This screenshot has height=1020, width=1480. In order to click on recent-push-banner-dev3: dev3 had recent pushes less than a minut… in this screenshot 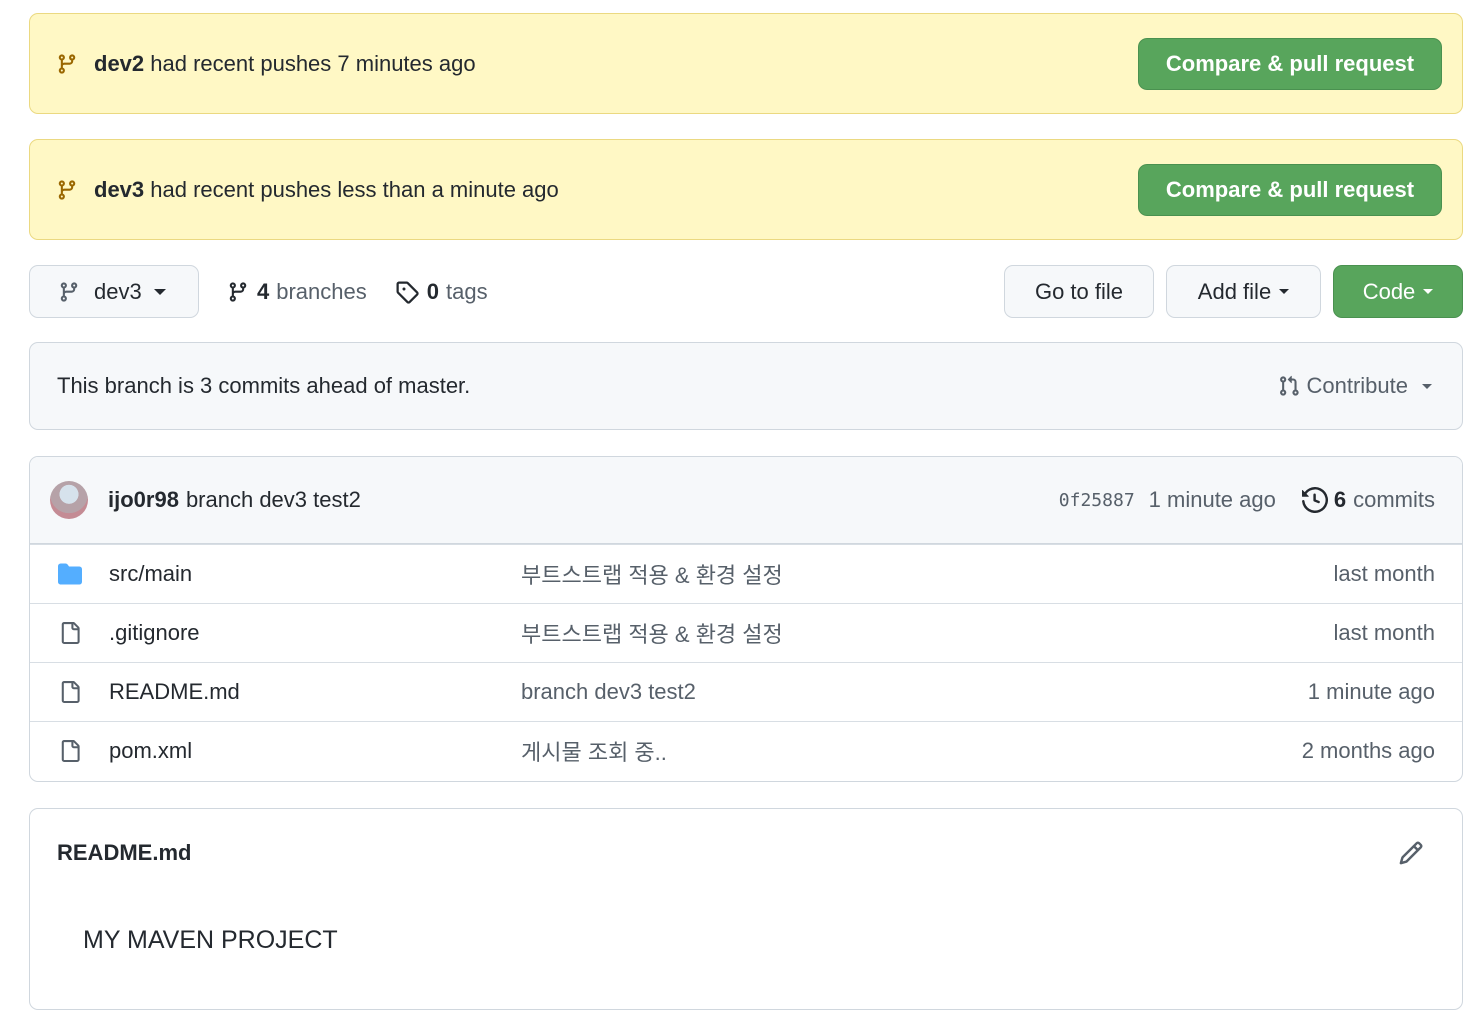, I will do `click(746, 189)`.